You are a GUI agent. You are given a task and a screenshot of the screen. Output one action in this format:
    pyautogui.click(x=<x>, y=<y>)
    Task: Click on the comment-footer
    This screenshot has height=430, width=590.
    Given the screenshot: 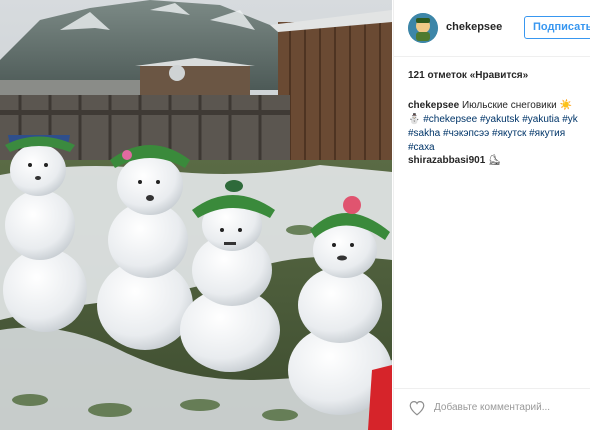 What is the action you would take?
    pyautogui.click(x=492, y=409)
    